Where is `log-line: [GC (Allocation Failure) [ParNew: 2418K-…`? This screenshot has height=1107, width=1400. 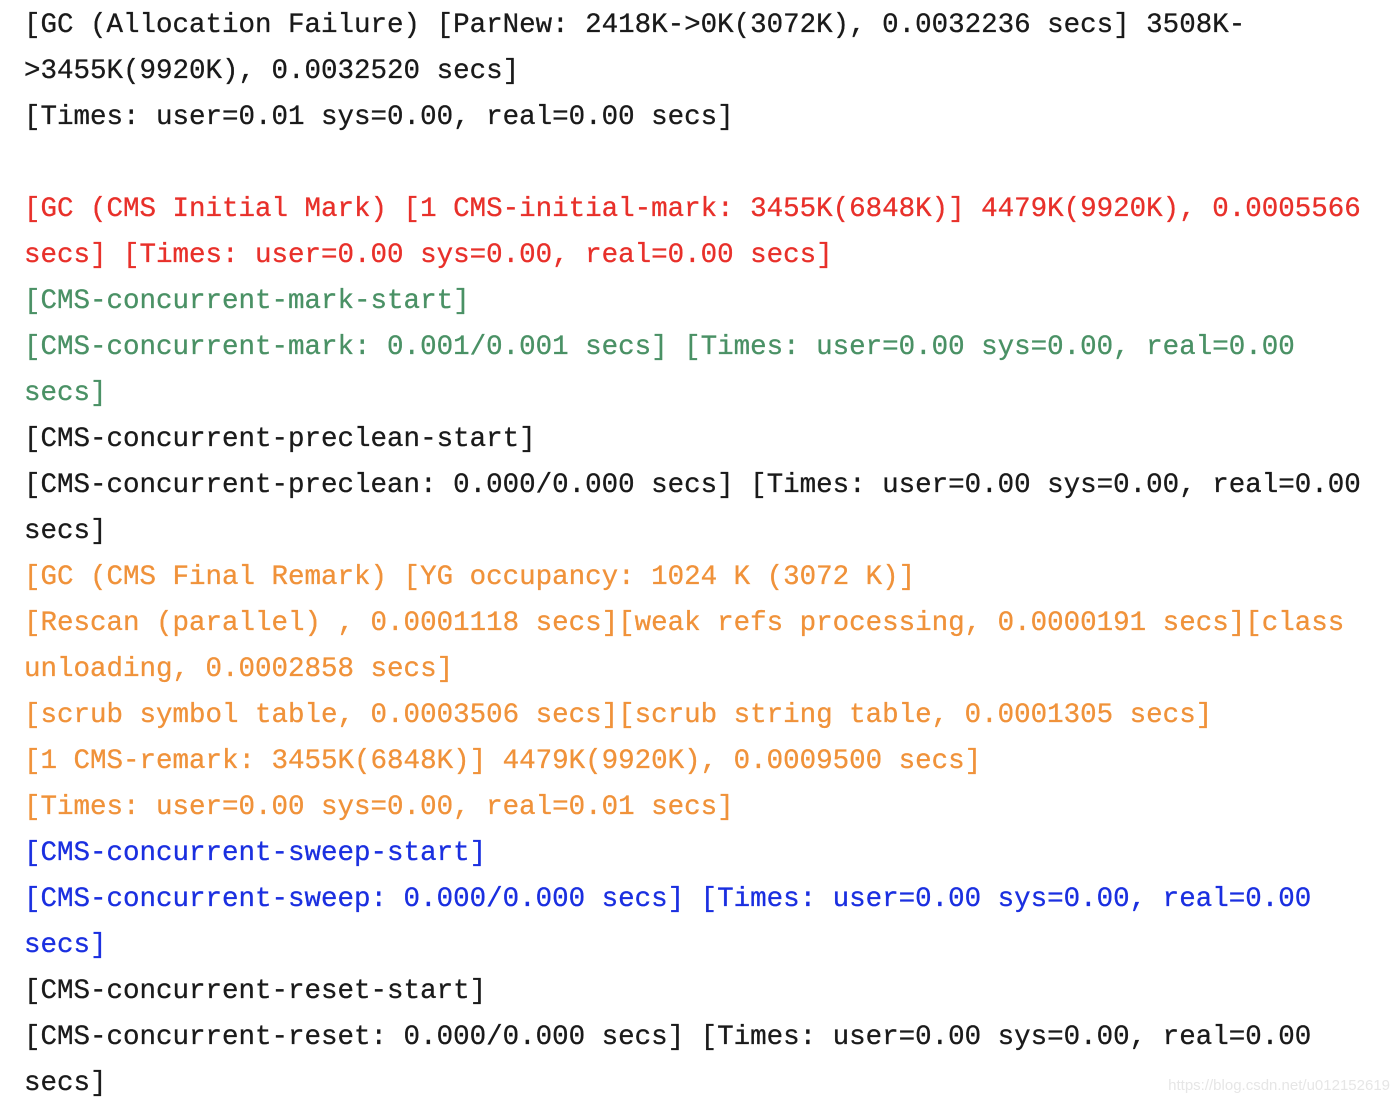
log-line: [GC (Allocation Failure) [ParNew: 2418K-… is located at coordinates (635, 25).